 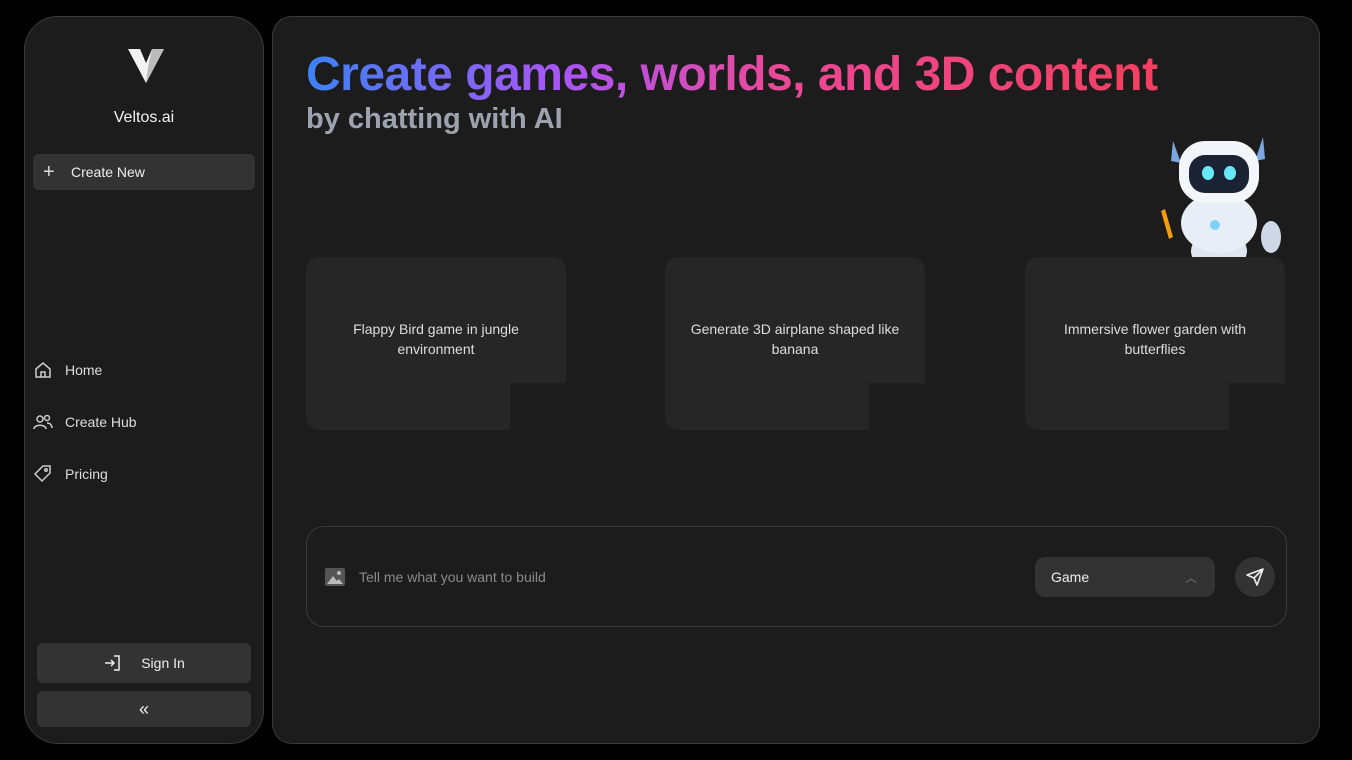 I want to click on chevron-up-icon: ︿, so click(x=1190, y=578).